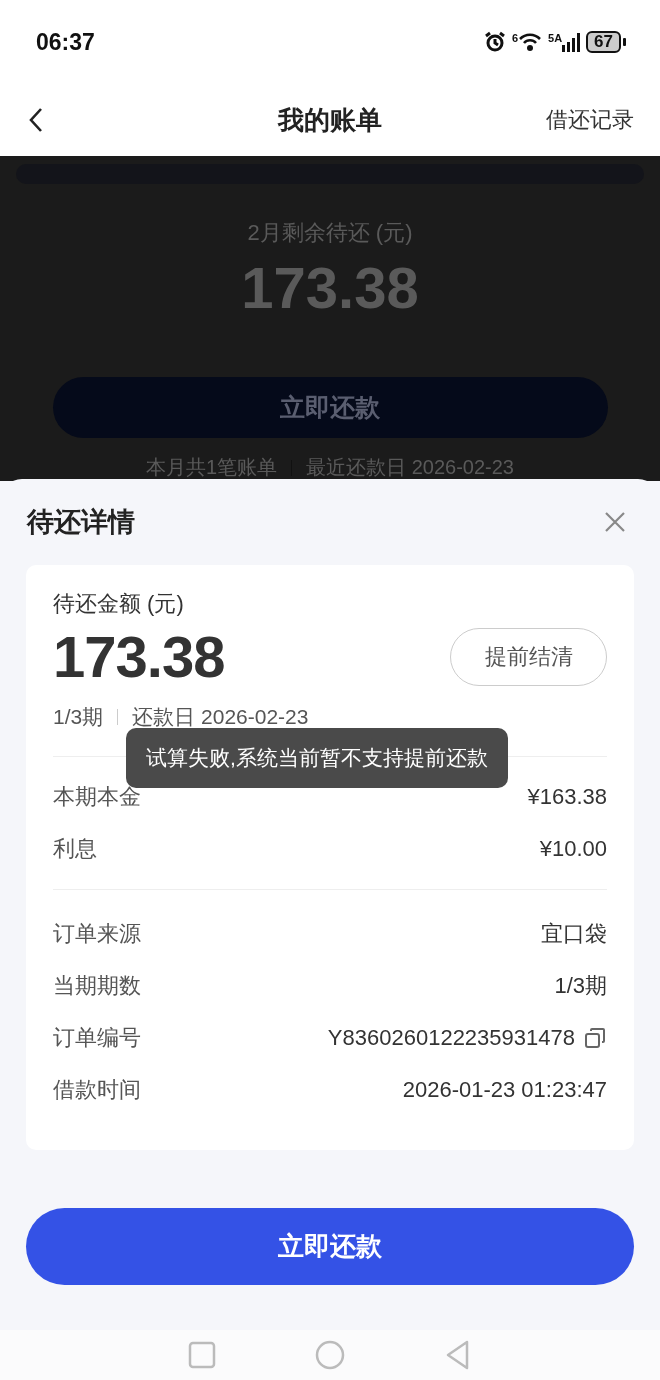 The width and height of the screenshot is (660, 1380). I want to click on row-value: Y8360260122235931478, so click(451, 1038).